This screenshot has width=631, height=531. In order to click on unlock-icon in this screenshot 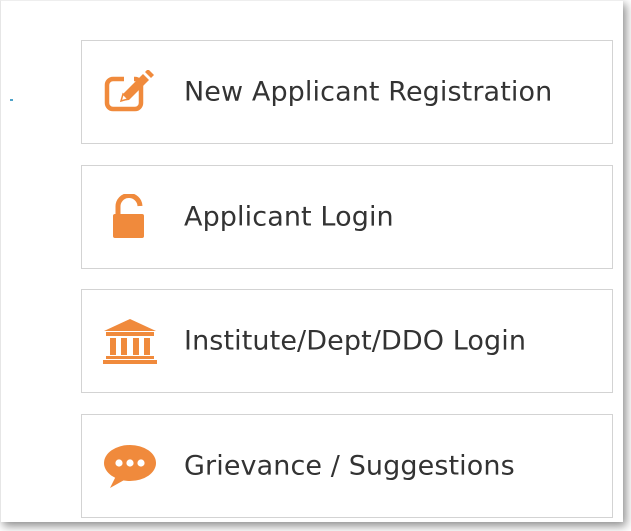, I will do `click(130, 217)`.